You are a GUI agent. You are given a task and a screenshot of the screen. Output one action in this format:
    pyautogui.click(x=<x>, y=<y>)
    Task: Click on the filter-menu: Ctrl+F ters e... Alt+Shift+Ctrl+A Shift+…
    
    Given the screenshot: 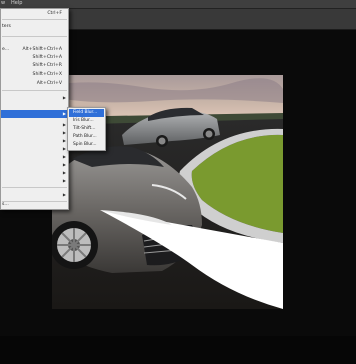 What is the action you would take?
    pyautogui.click(x=34, y=109)
    